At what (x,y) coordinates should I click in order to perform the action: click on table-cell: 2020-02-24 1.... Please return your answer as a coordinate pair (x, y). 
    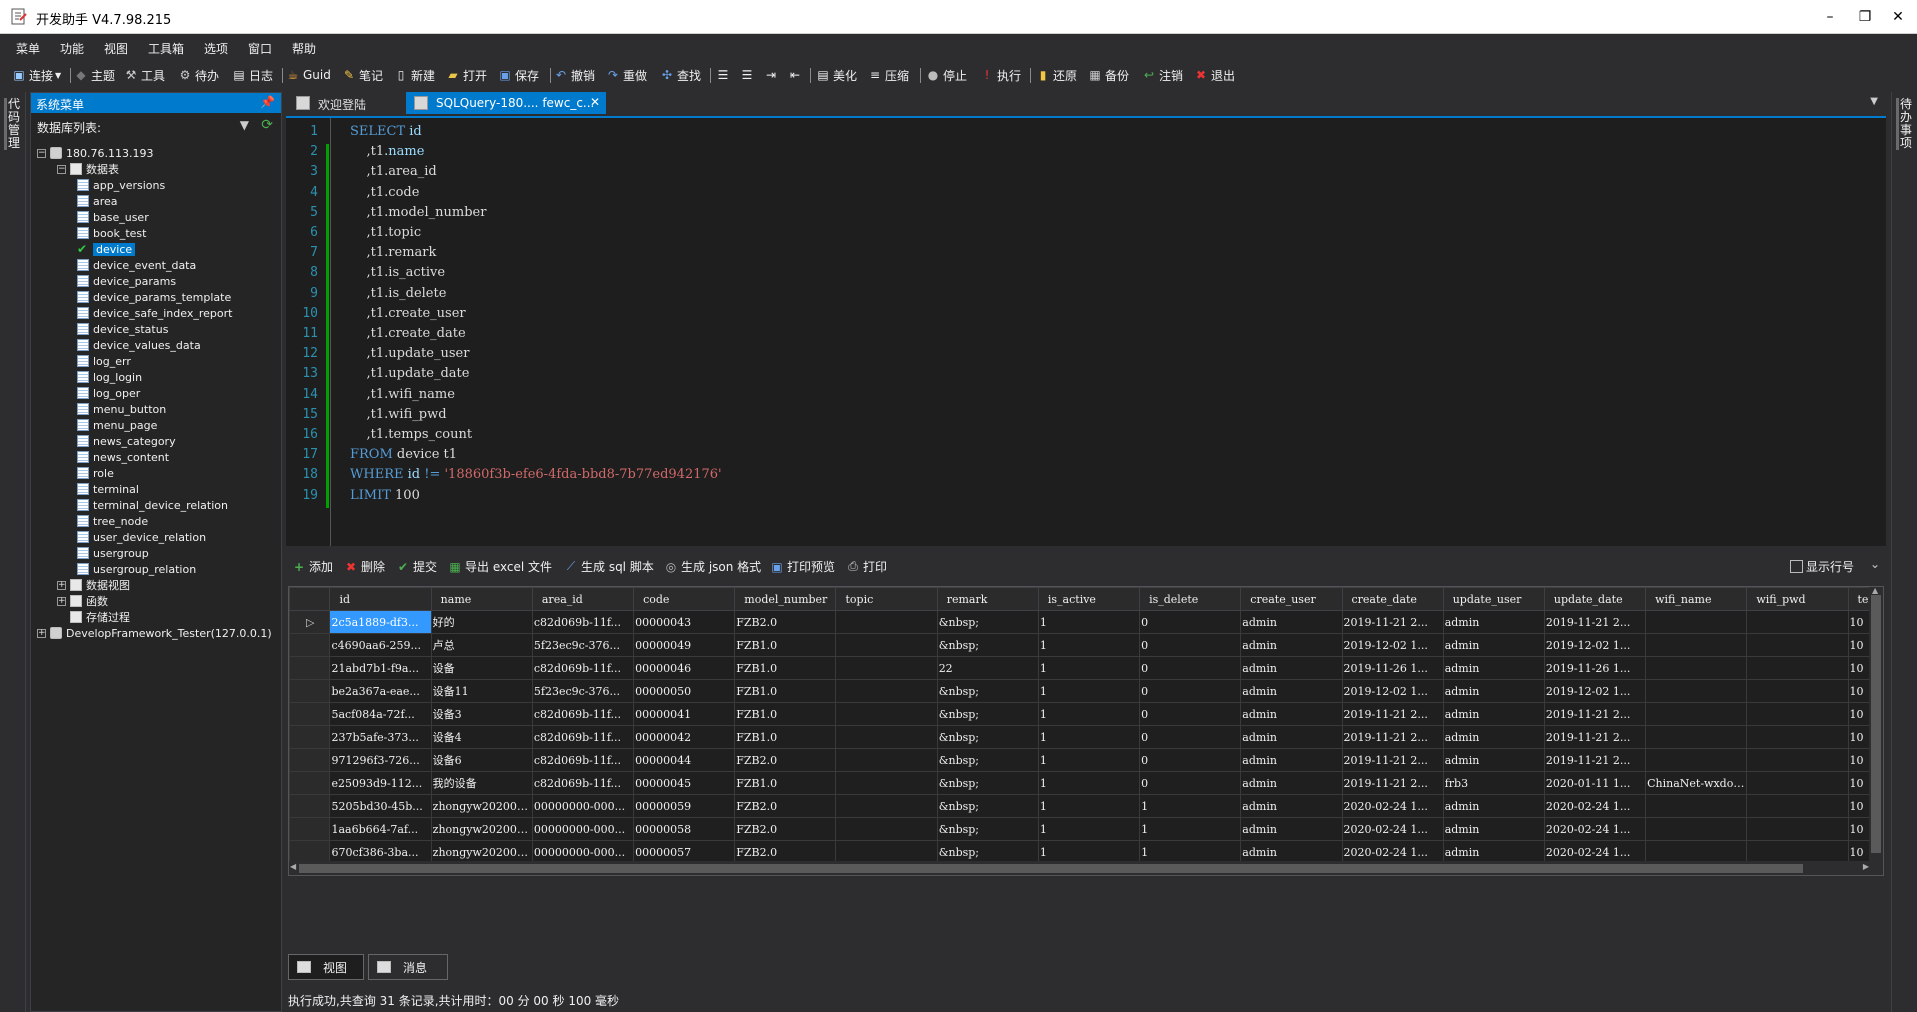
    Looking at the image, I should click on (1595, 829).